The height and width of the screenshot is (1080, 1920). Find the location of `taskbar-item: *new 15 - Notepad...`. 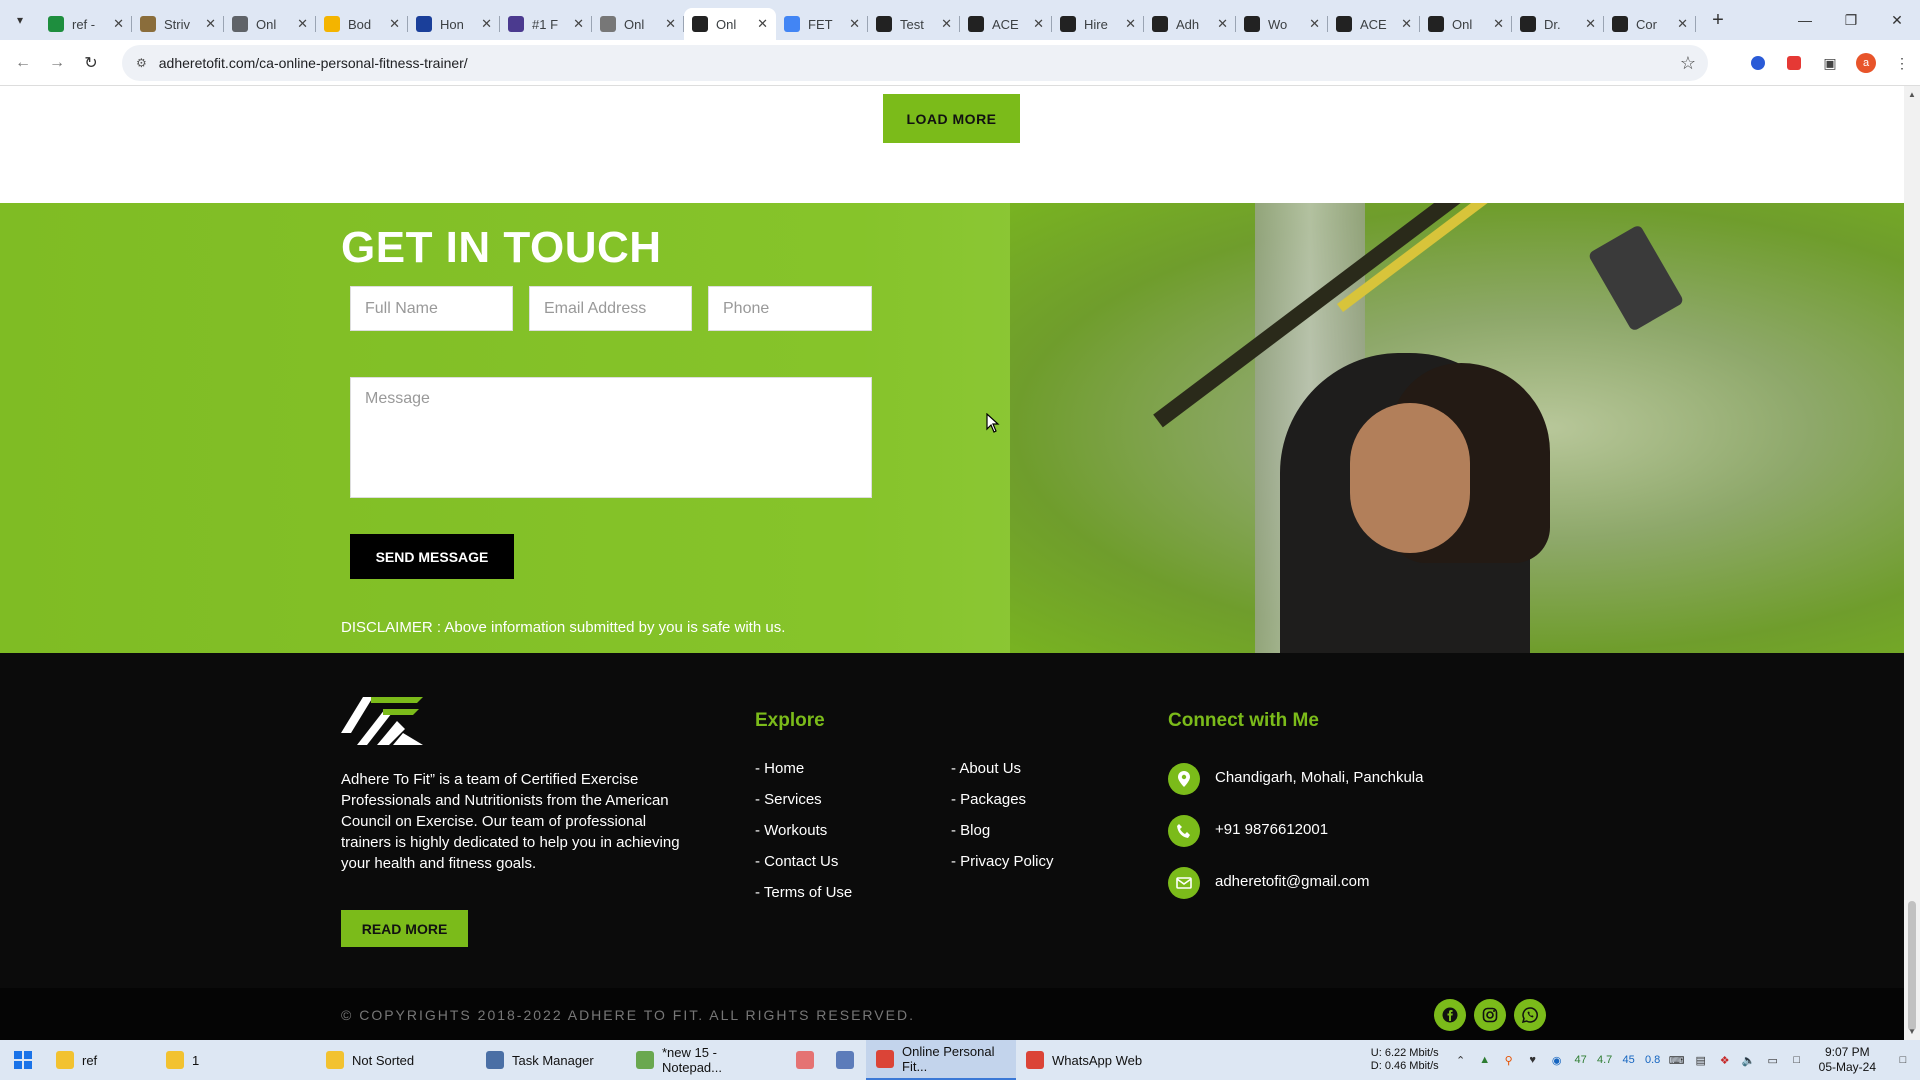

taskbar-item: *new 15 - Notepad... is located at coordinates (706, 1060).